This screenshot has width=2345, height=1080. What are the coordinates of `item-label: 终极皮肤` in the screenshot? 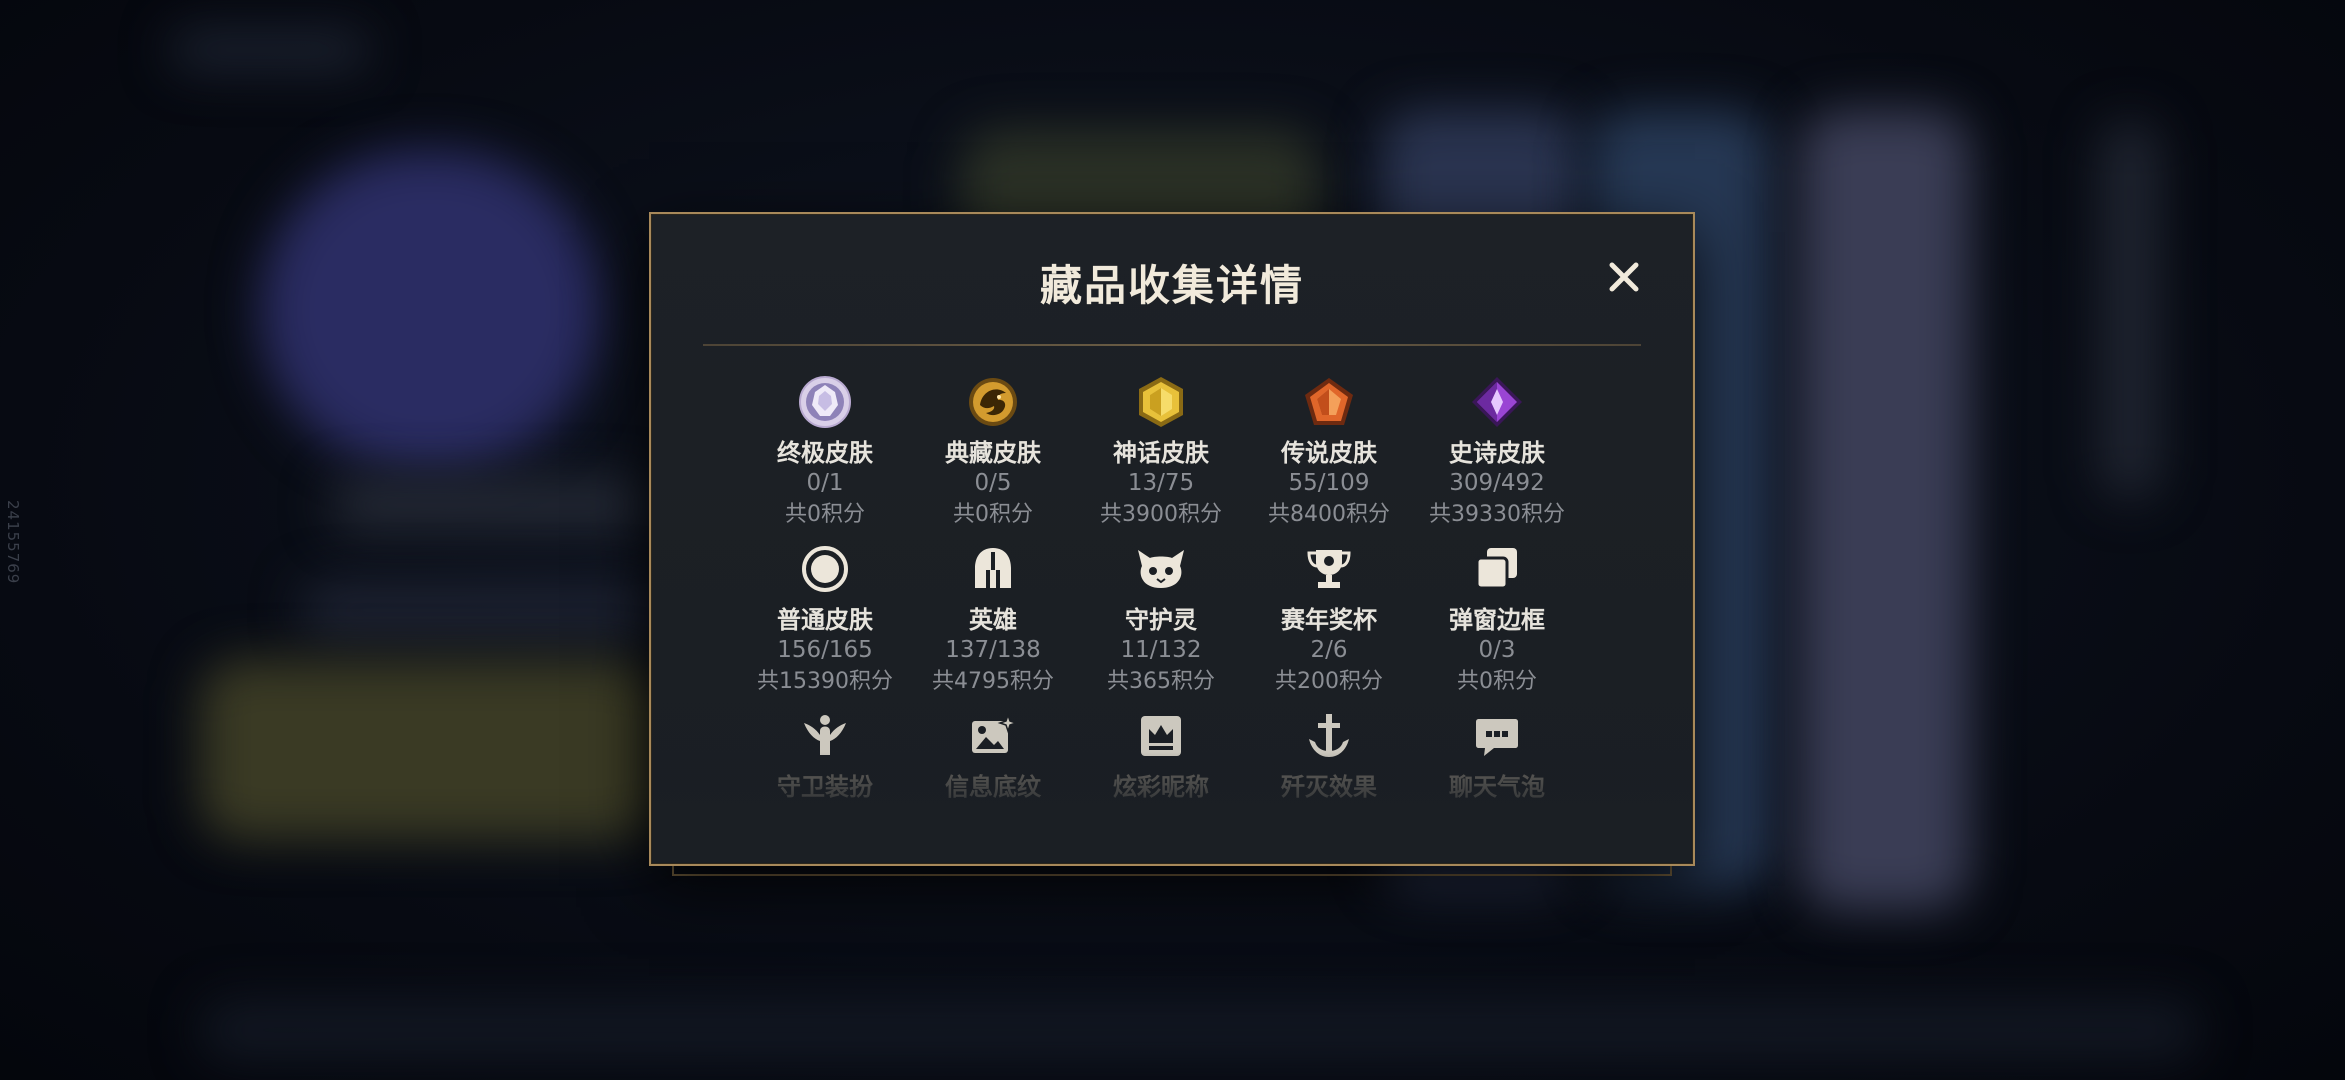 It's located at (825, 453).